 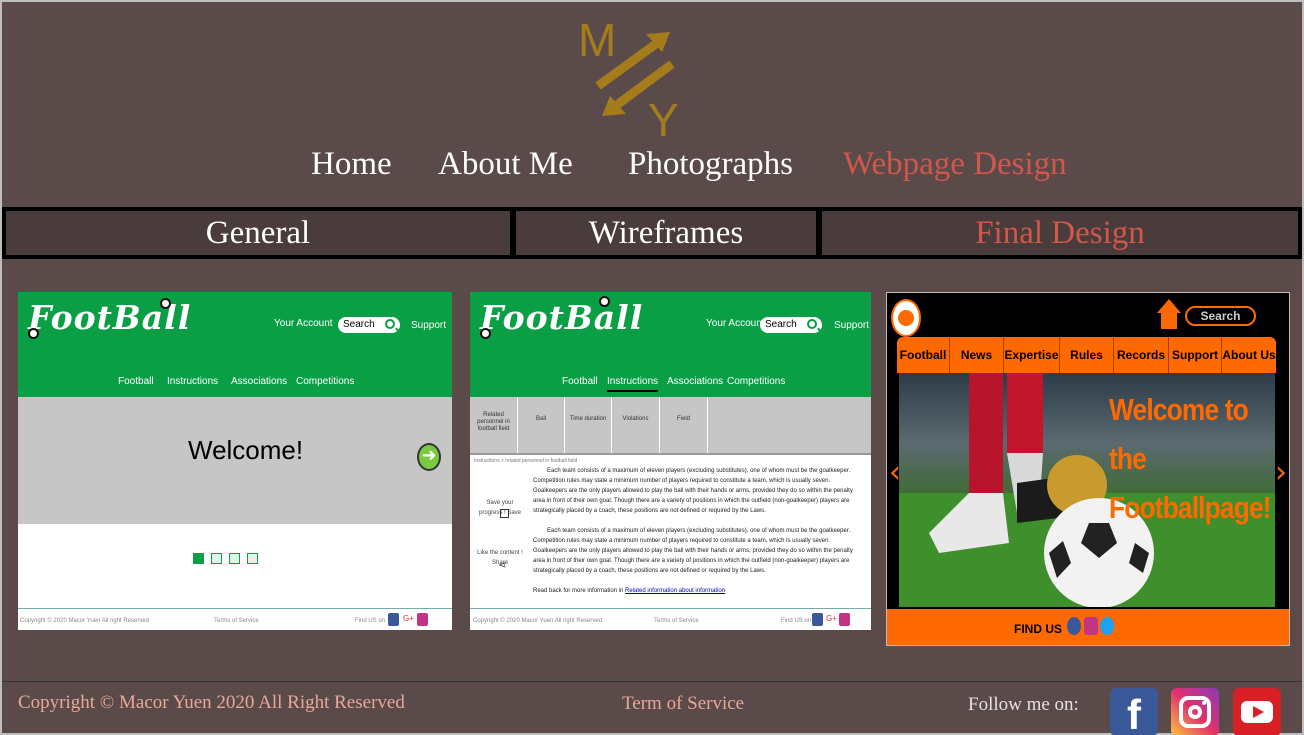 What do you see at coordinates (1032, 355) in the screenshot?
I see `nav-expertise: Expertise` at bounding box center [1032, 355].